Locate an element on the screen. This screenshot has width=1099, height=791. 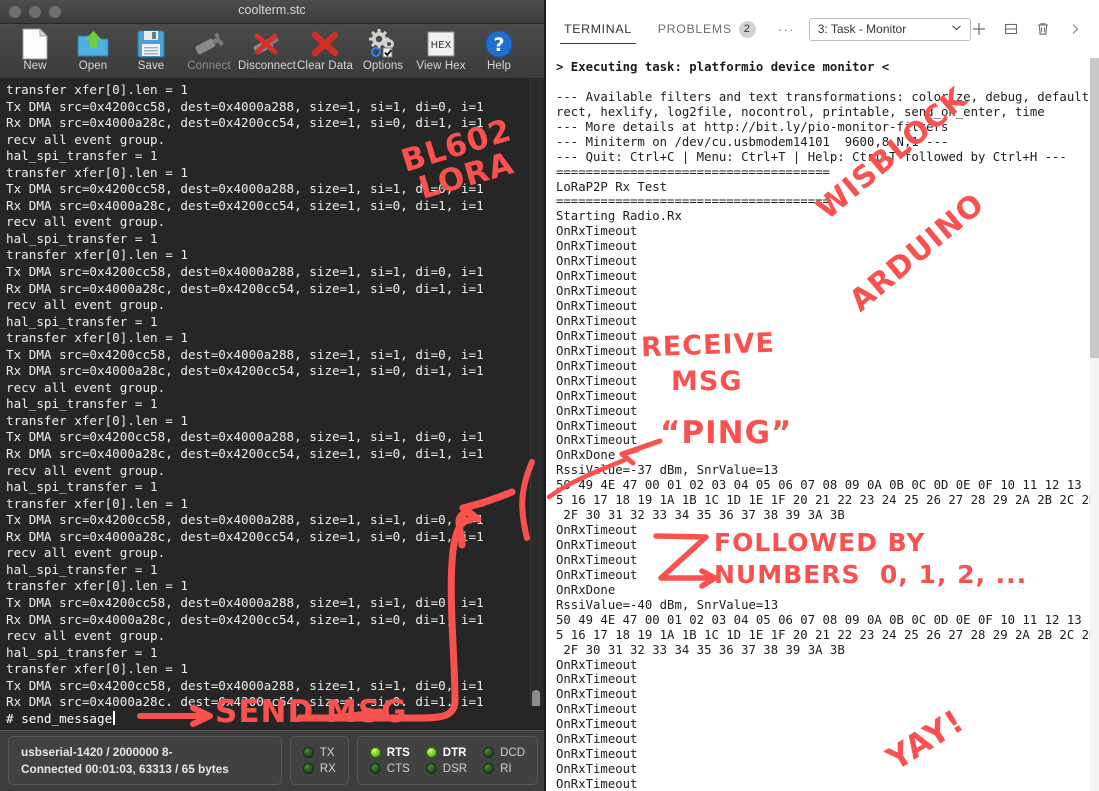
usb-plug-disconnect-icon is located at coordinates (267, 44).